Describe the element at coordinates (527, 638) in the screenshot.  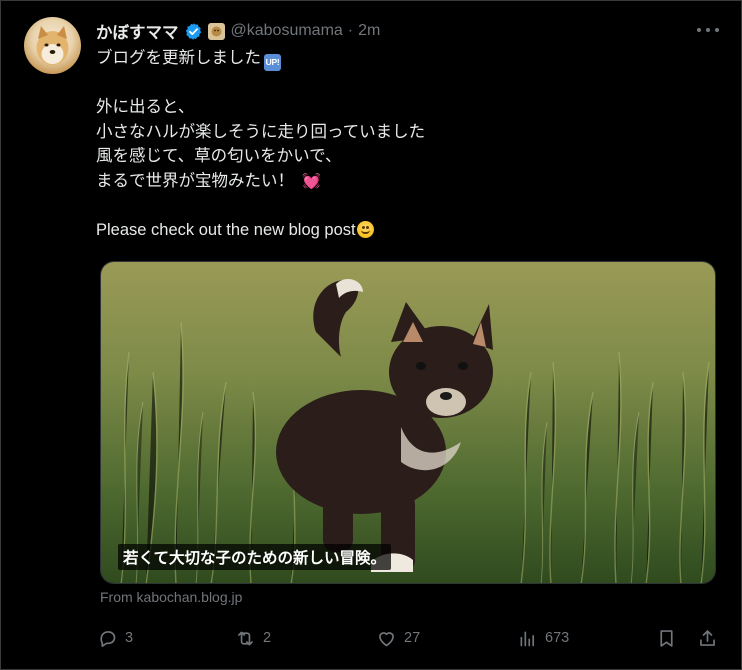
I see `views-icon` at that location.